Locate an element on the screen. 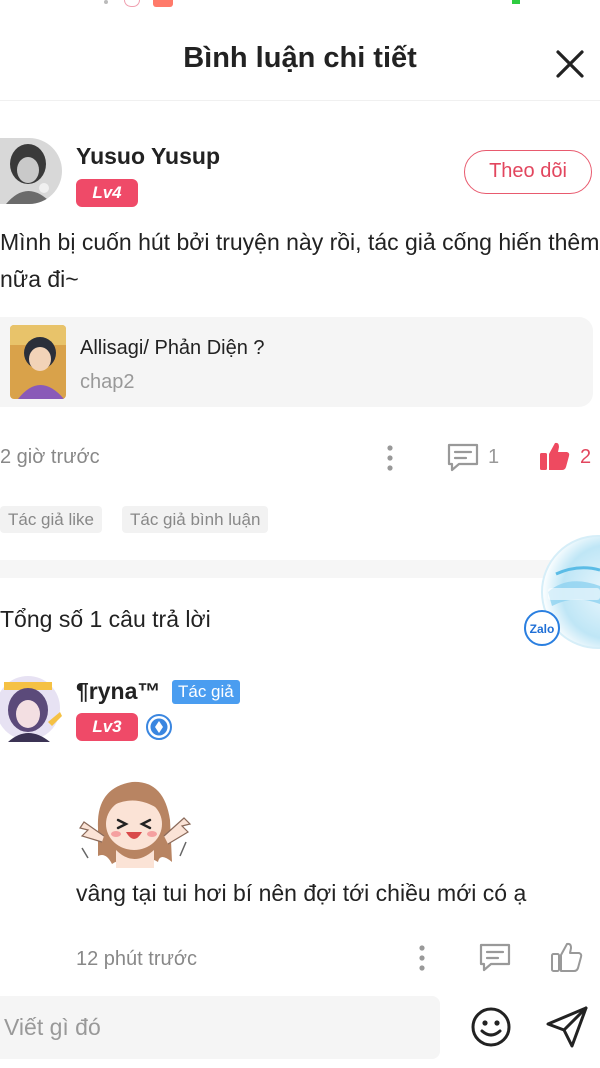 The width and height of the screenshot is (600, 1068). tag-author-commented: Tác giả bình luận is located at coordinates (195, 519).